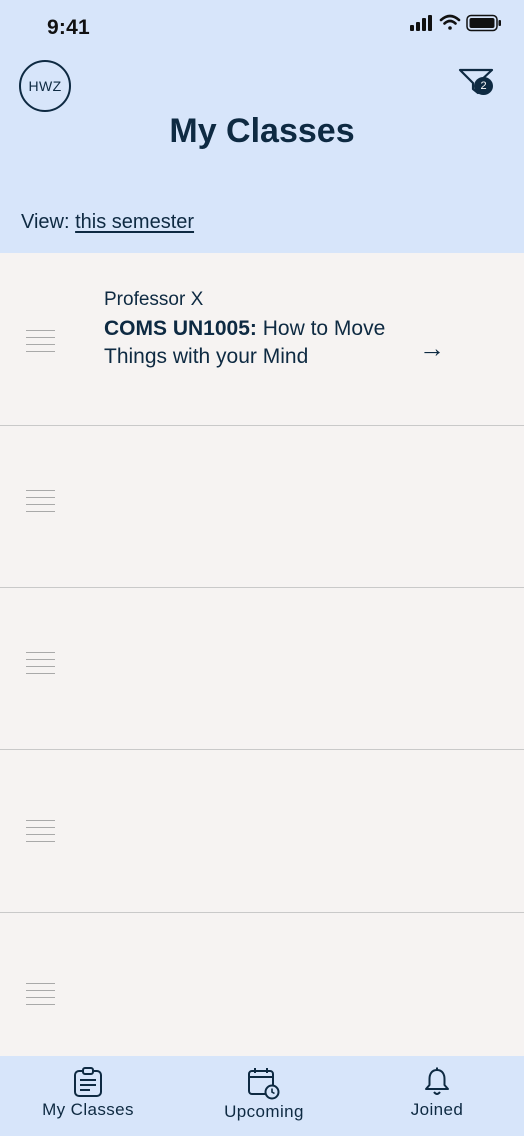 The width and height of the screenshot is (524, 1136). Describe the element at coordinates (45, 222) in the screenshot. I see `view-label: View:` at that location.